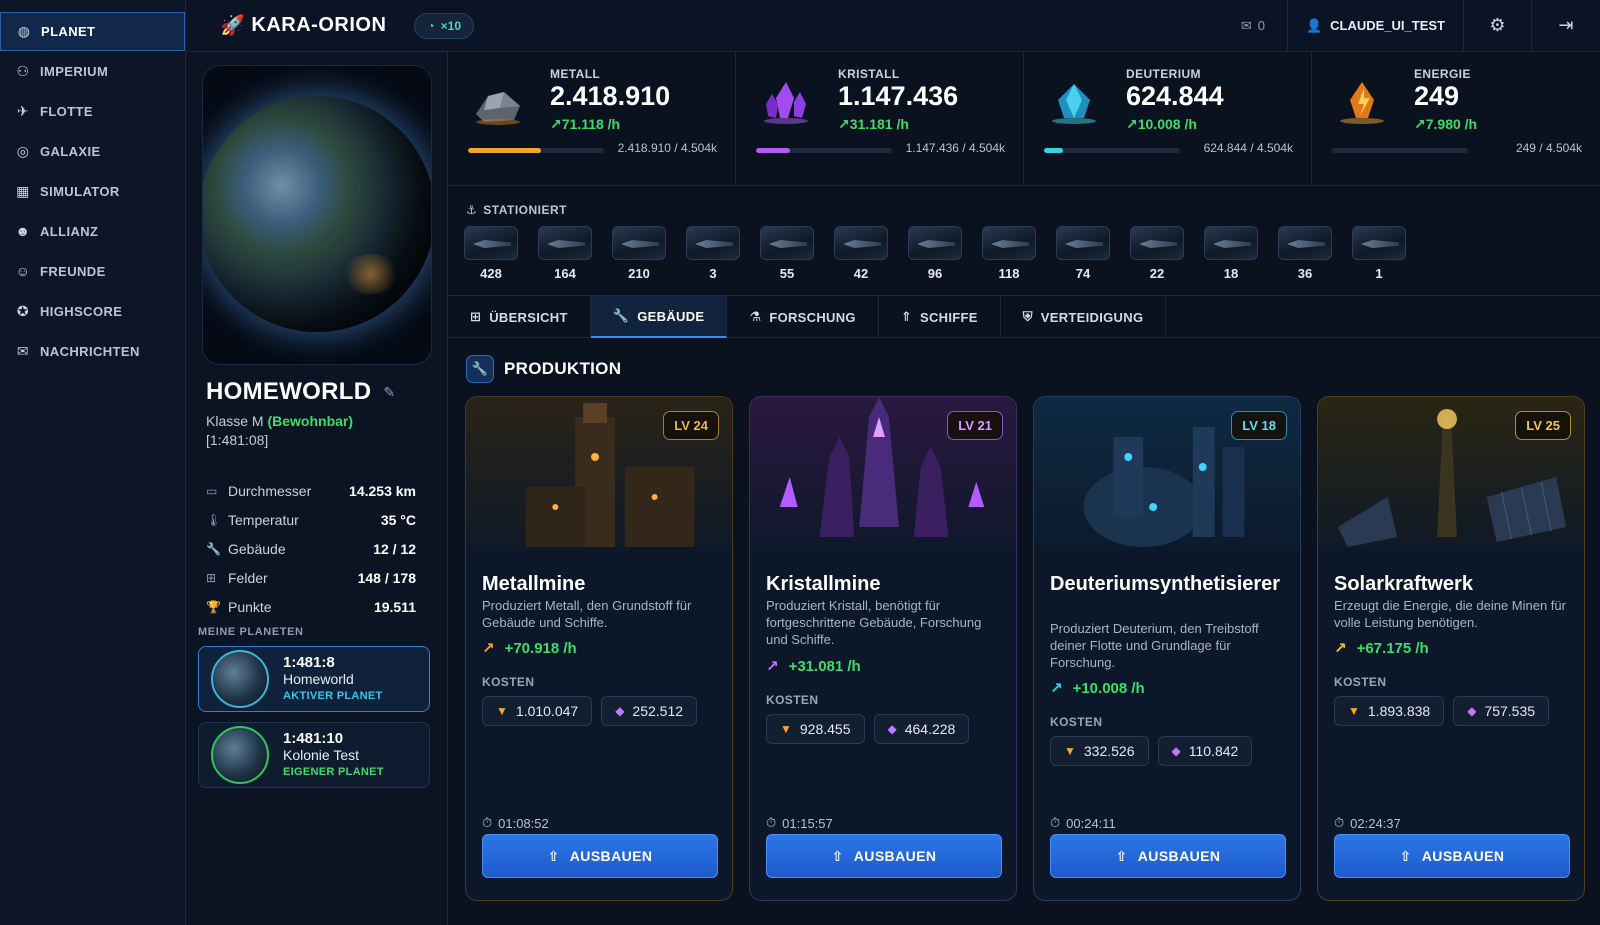  I want to click on stat-row-points: 🏆 Punkte 19.511, so click(311, 606).